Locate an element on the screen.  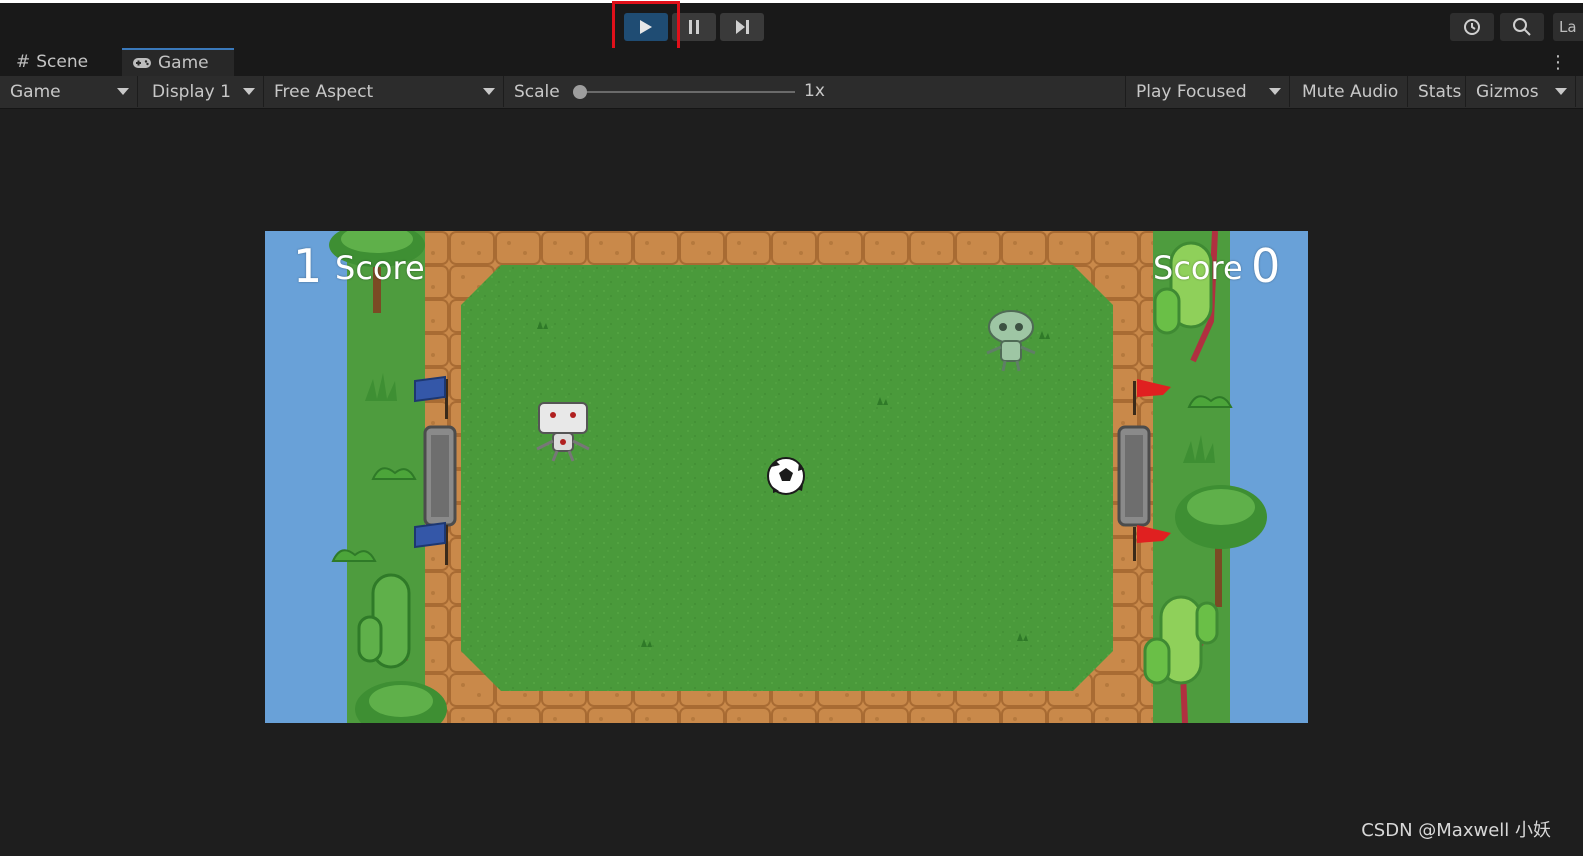
history-icon is located at coordinates (1472, 27).